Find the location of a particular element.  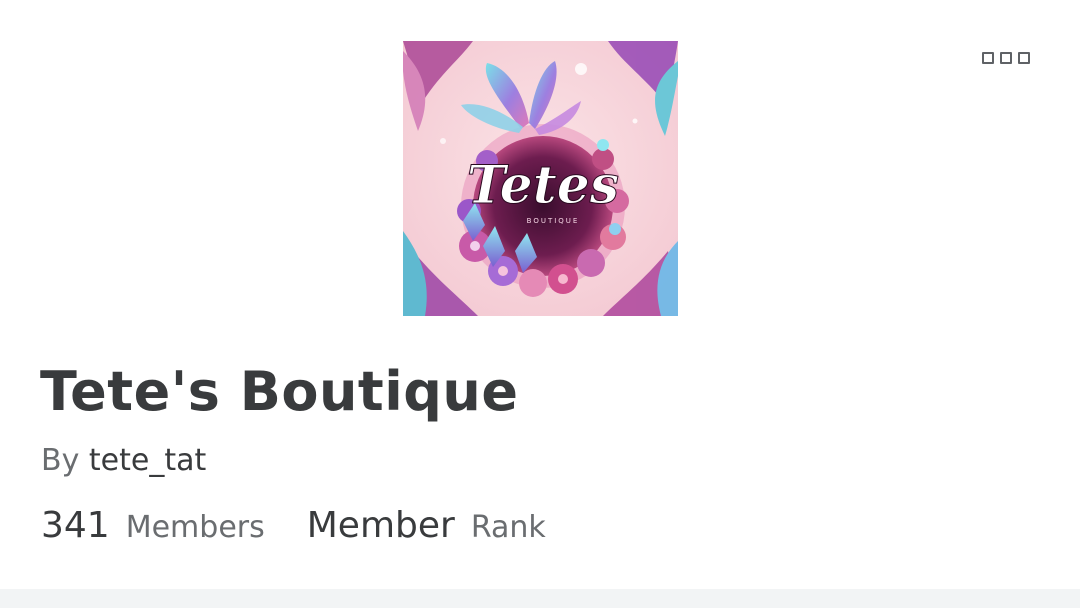

rank-value: Member is located at coordinates (380, 525).